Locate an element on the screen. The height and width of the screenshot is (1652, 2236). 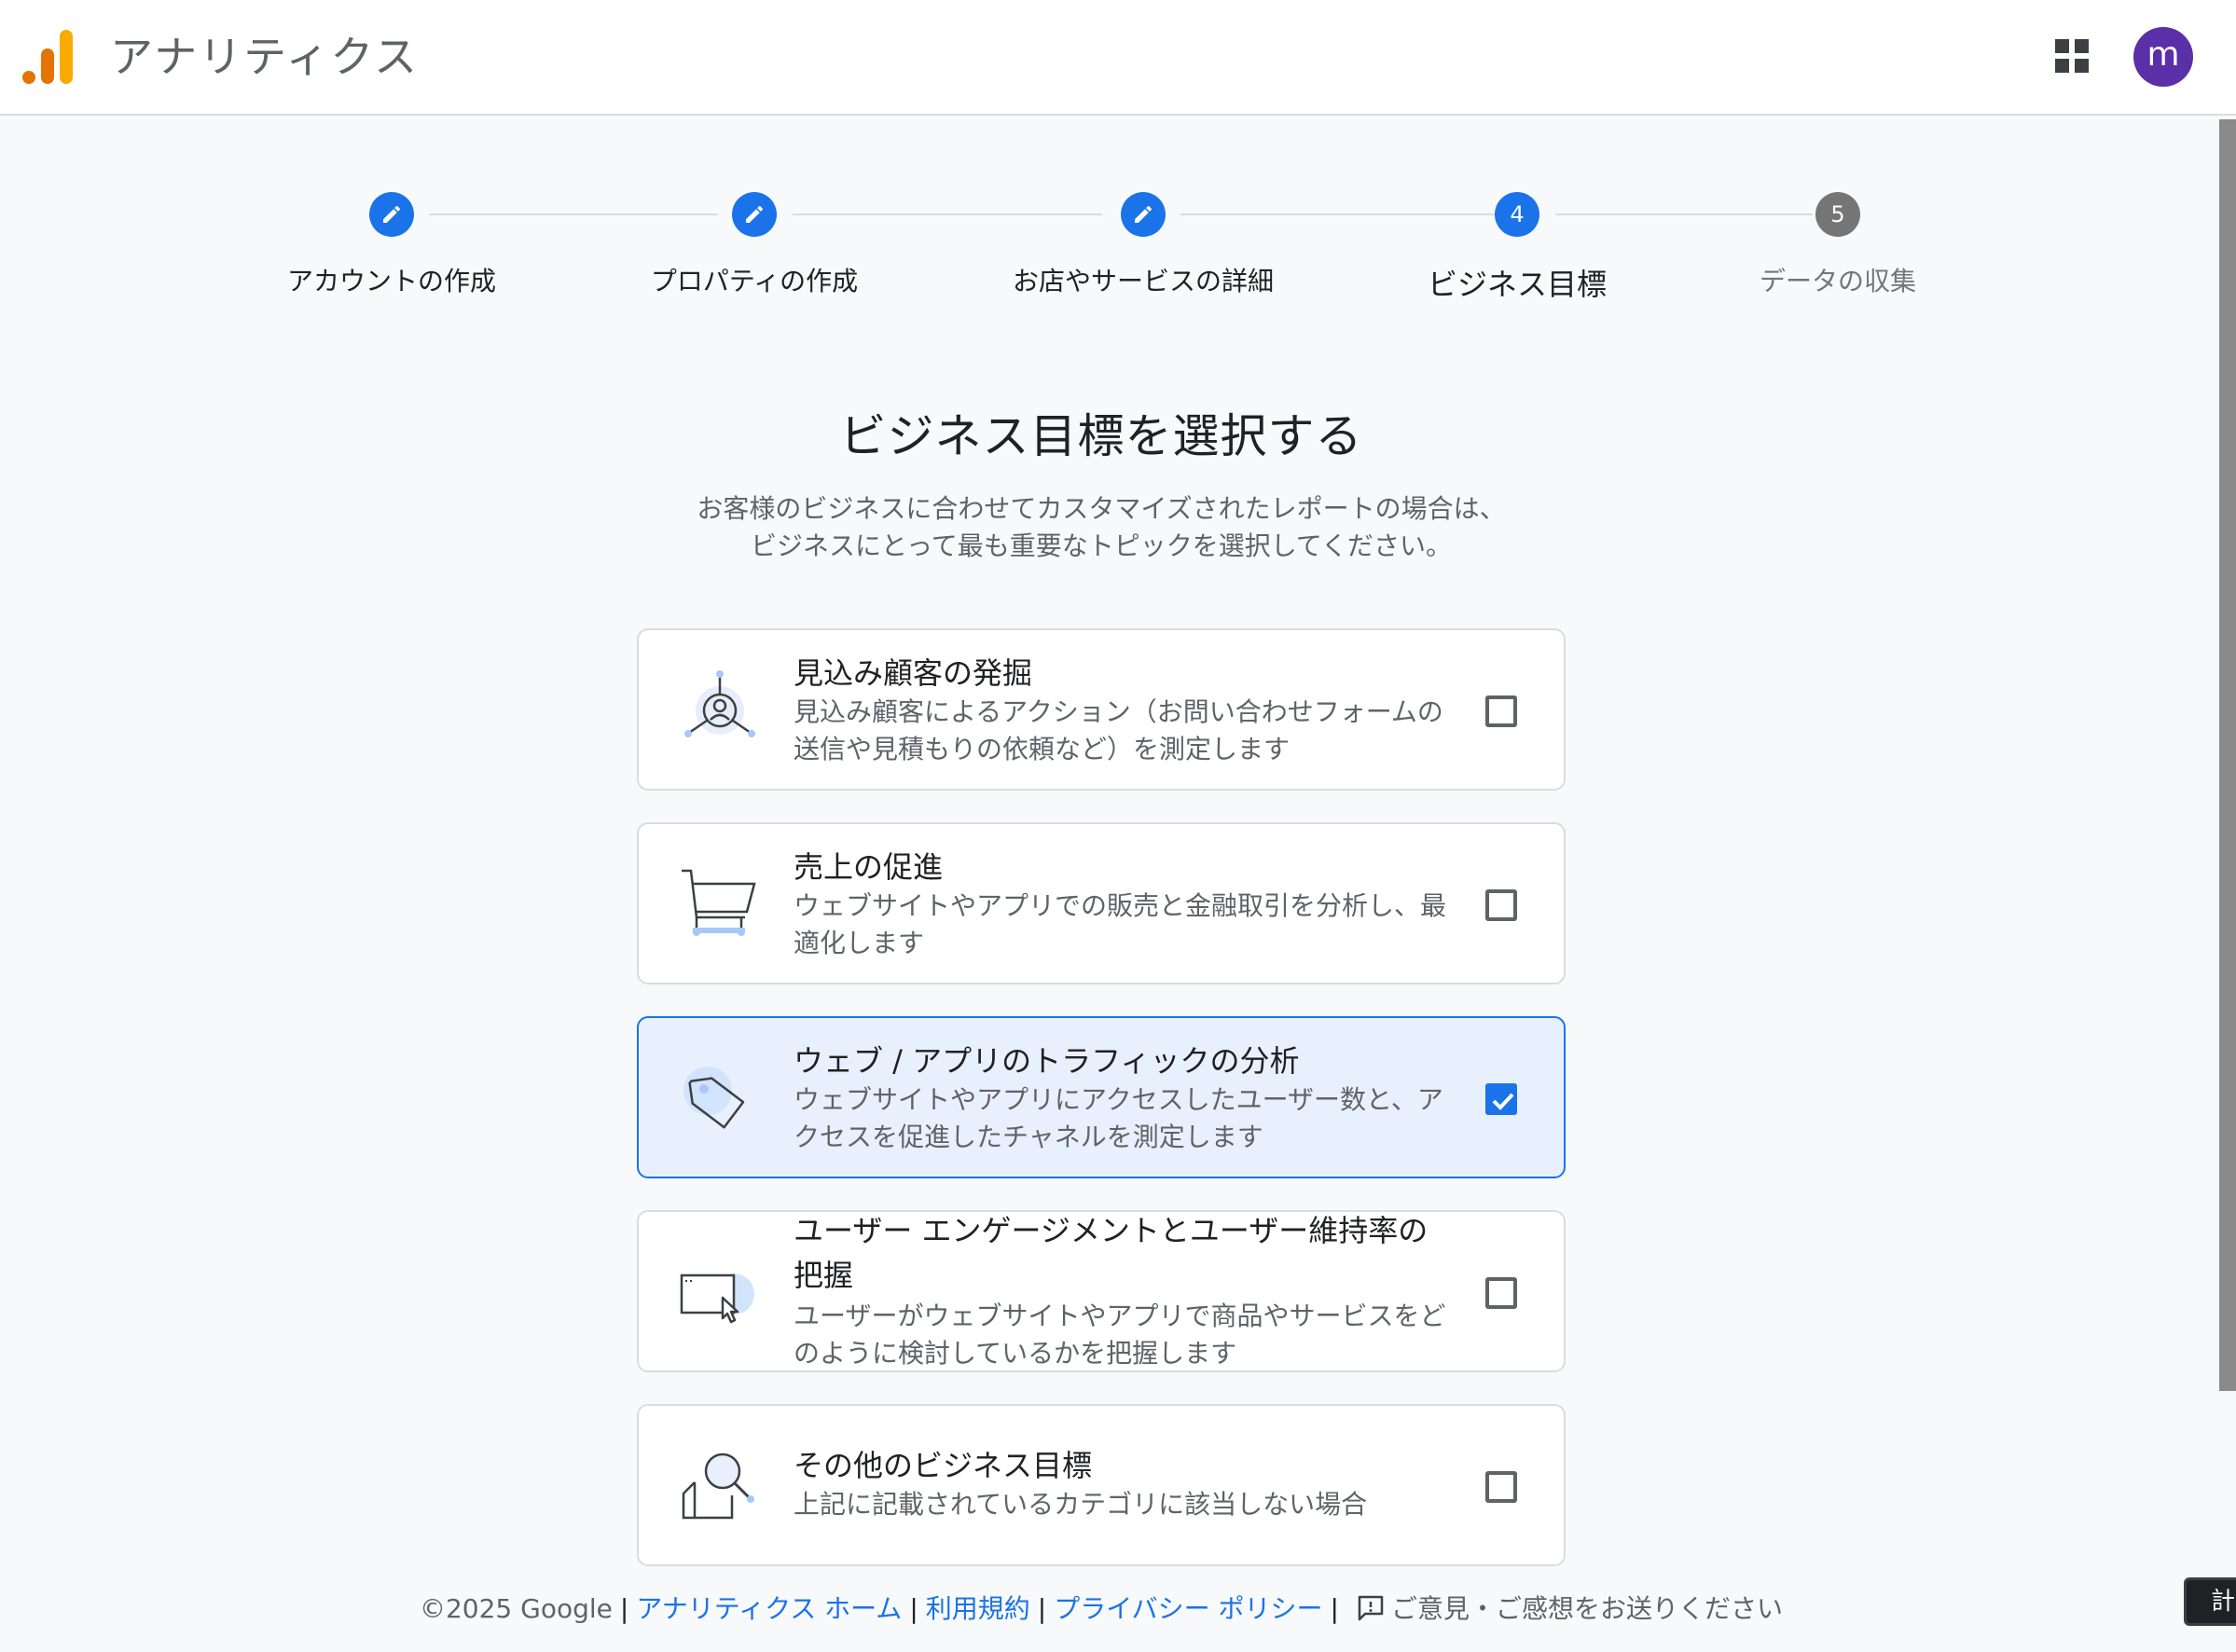
step-label: アカウントの作成 is located at coordinates (391, 281).